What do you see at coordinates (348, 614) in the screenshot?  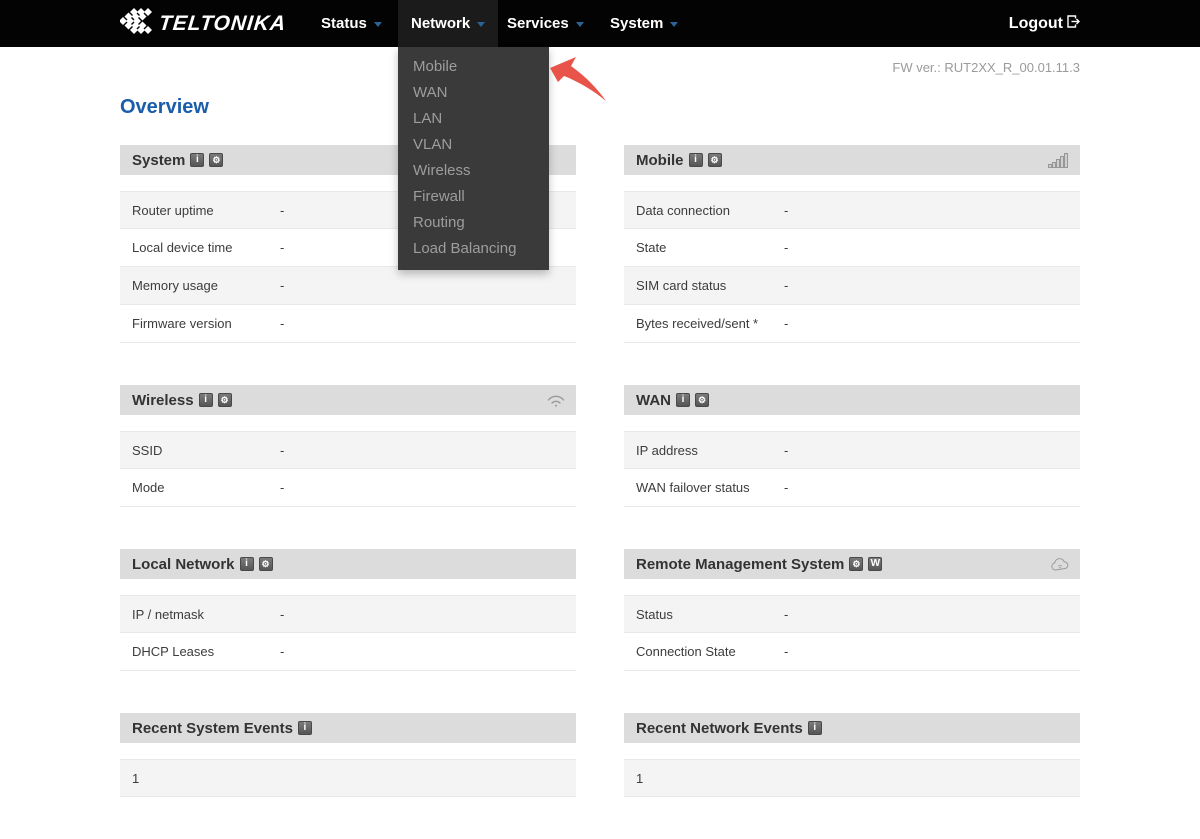 I see `table-row: IP / netmask -` at bounding box center [348, 614].